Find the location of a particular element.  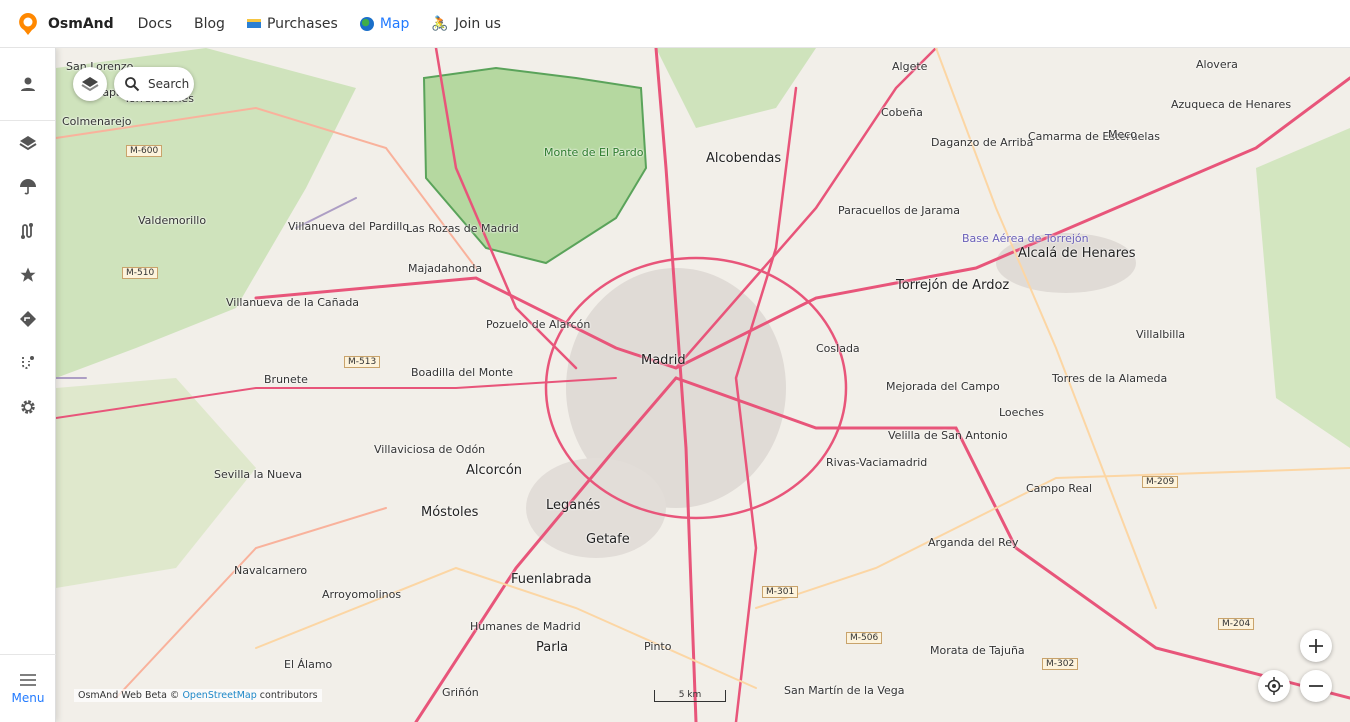

place-label: Alcorcón is located at coordinates (494, 470).